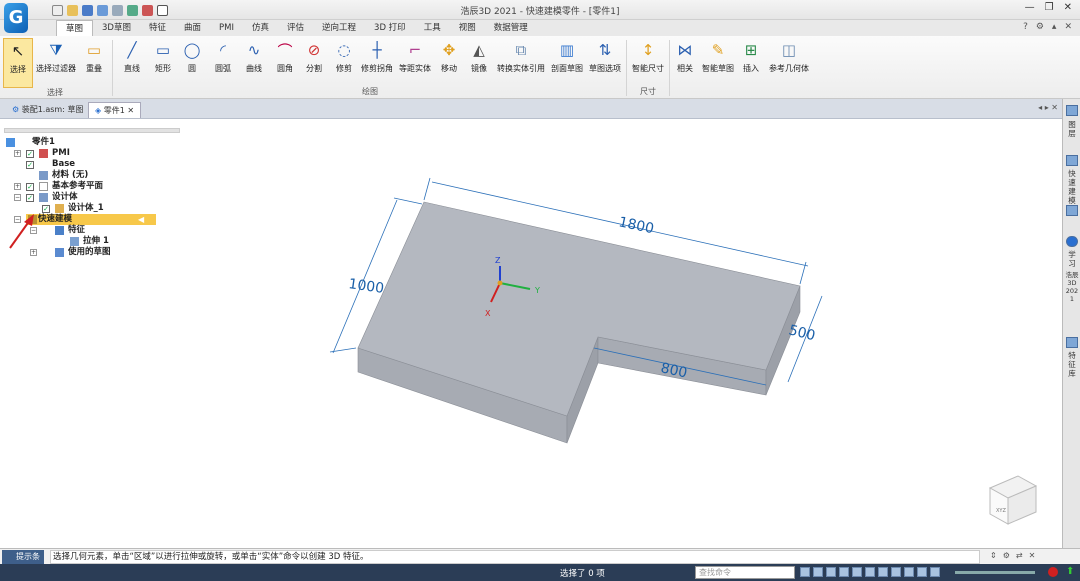 This screenshot has width=1080, height=581. I want to click on overlap-label: 重叠, so click(94, 68).